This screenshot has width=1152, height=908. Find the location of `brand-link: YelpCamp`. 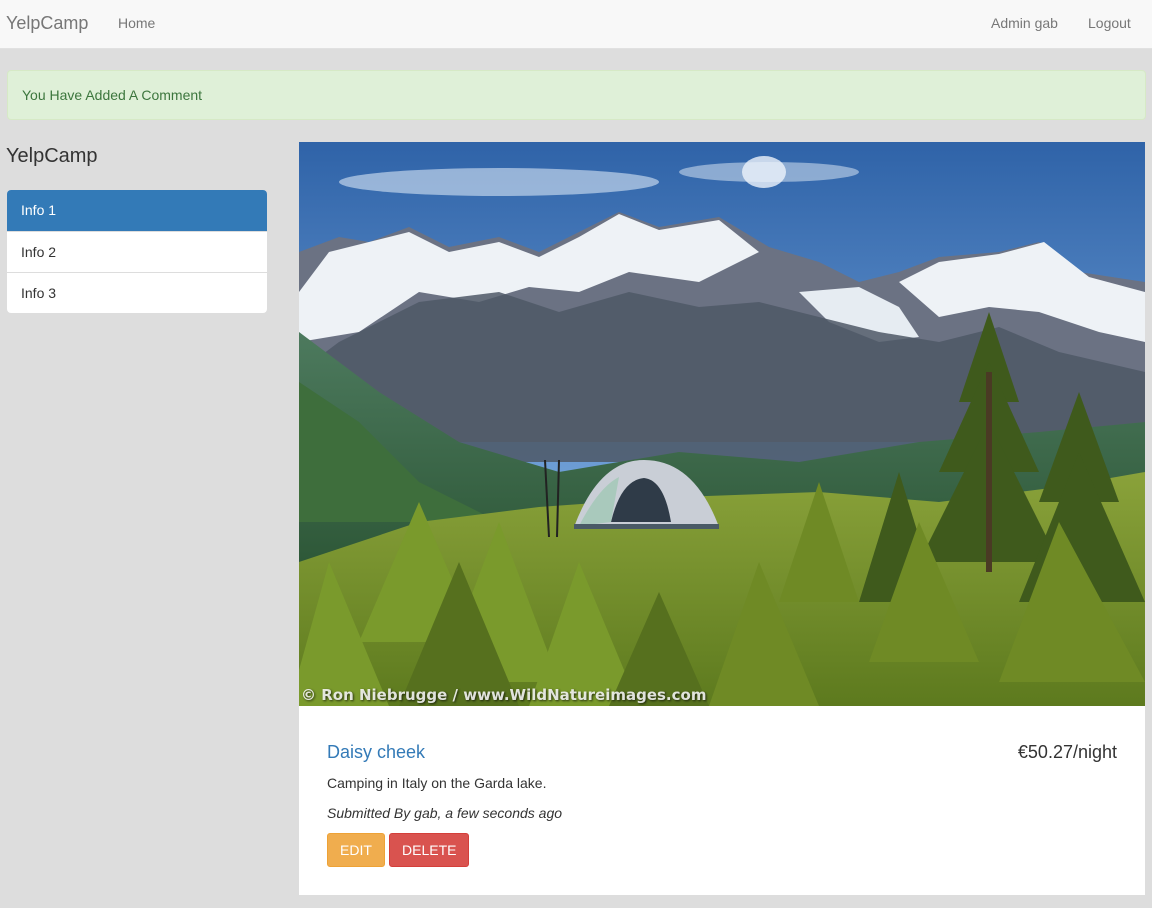

brand-link: YelpCamp is located at coordinates (47, 23).